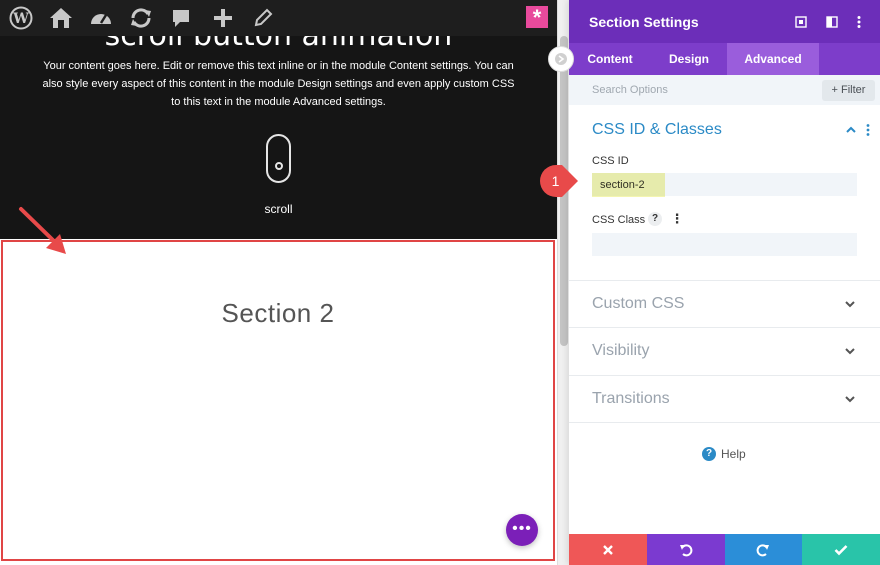 This screenshot has width=880, height=565. Describe the element at coordinates (555, 181) in the screenshot. I see `step-number: 1` at that location.